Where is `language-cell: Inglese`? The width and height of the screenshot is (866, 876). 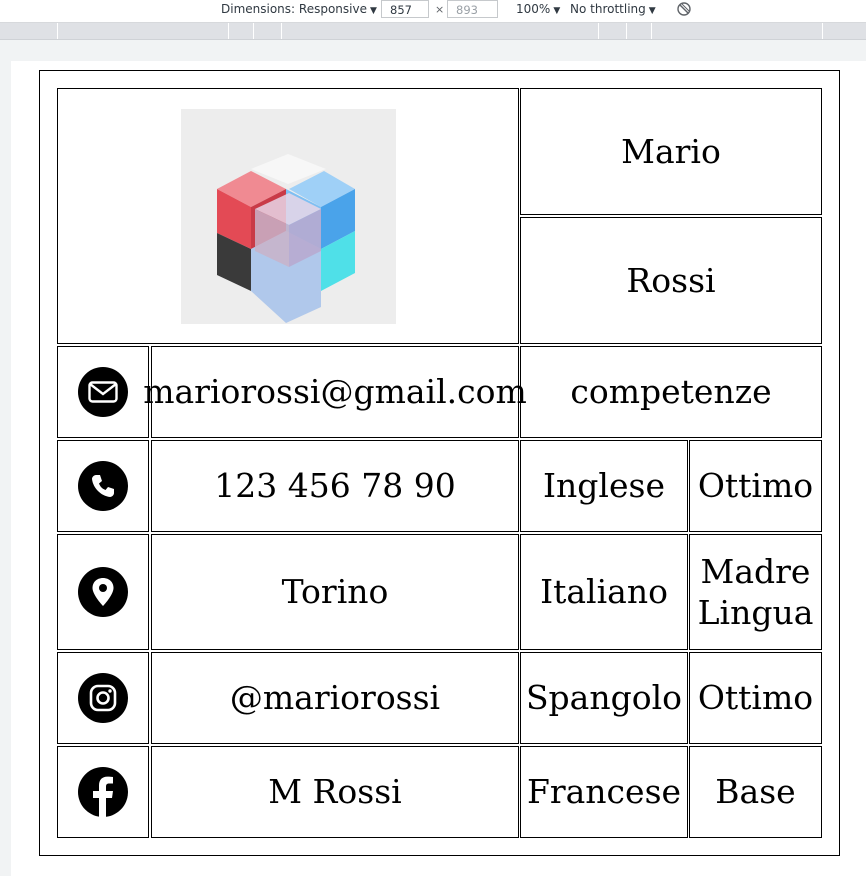
language-cell: Inglese is located at coordinates (604, 486).